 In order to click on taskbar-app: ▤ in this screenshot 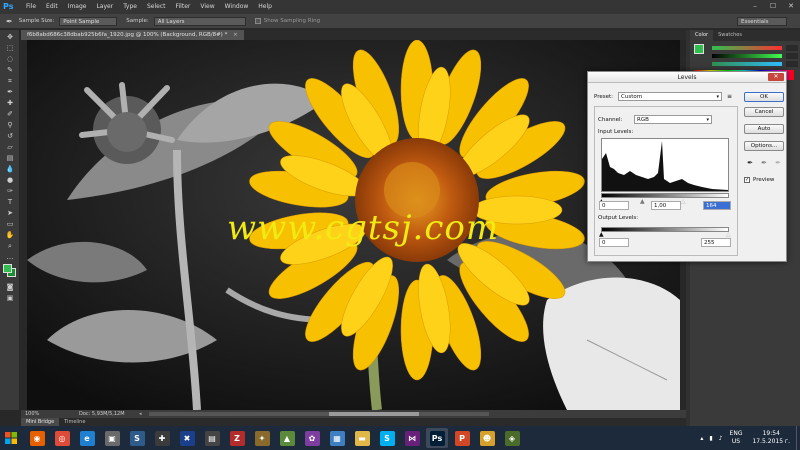, I will do `click(212, 438)`.